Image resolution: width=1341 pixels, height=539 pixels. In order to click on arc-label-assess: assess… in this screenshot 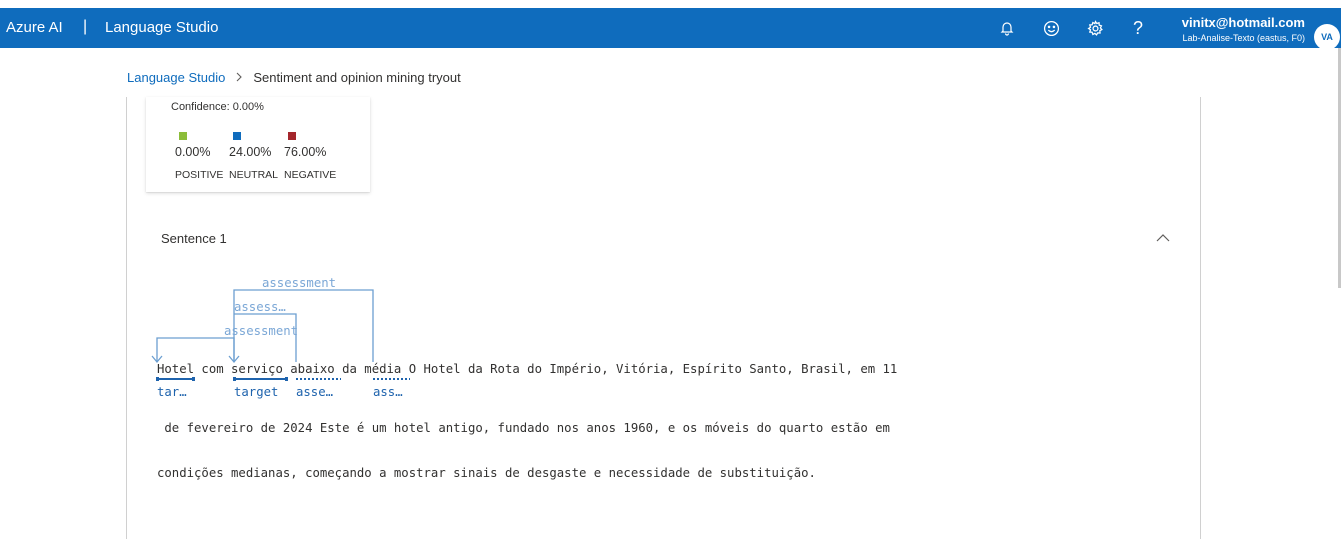, I will do `click(260, 307)`.